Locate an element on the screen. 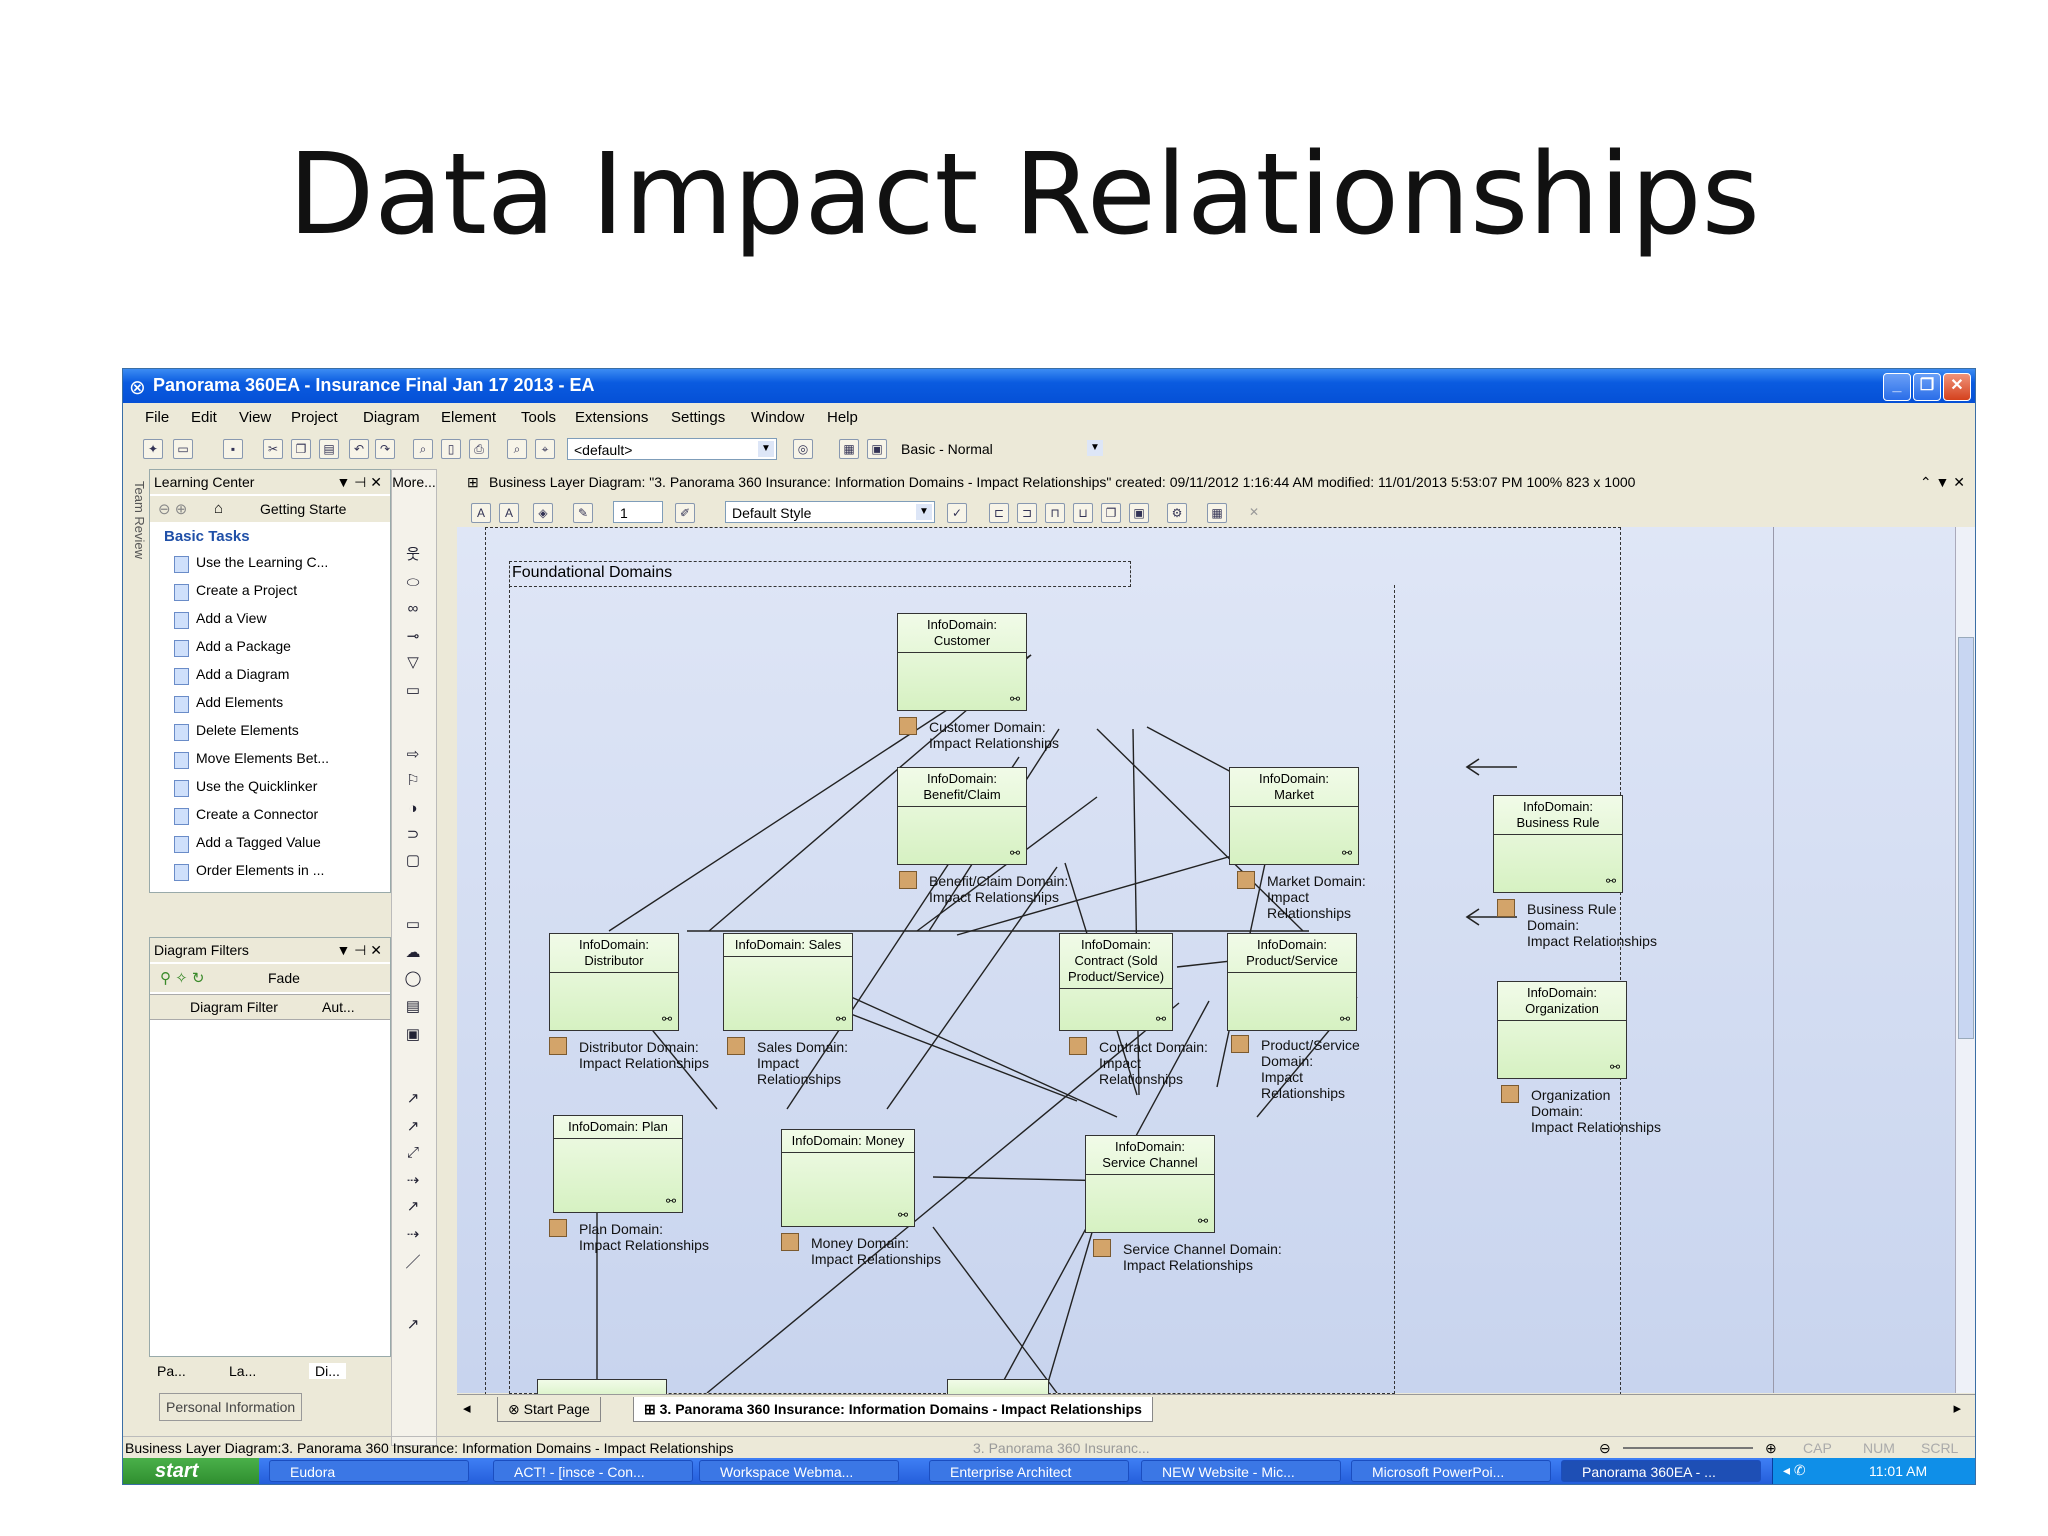  new-icon: ✦ is located at coordinates (153, 449).